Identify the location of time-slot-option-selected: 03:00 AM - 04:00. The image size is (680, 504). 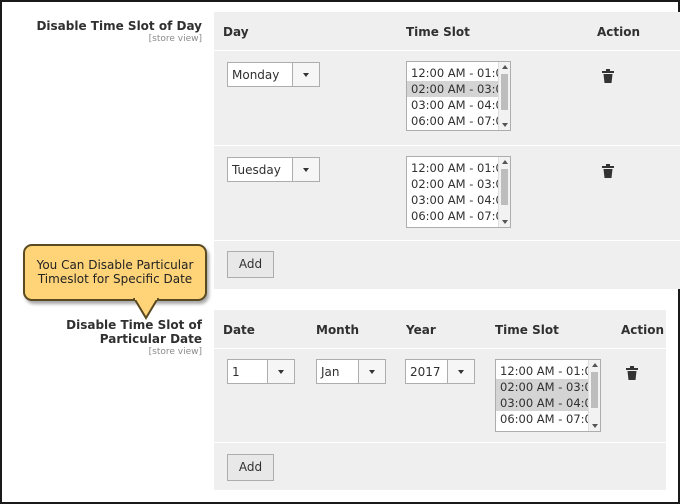
(548, 403).